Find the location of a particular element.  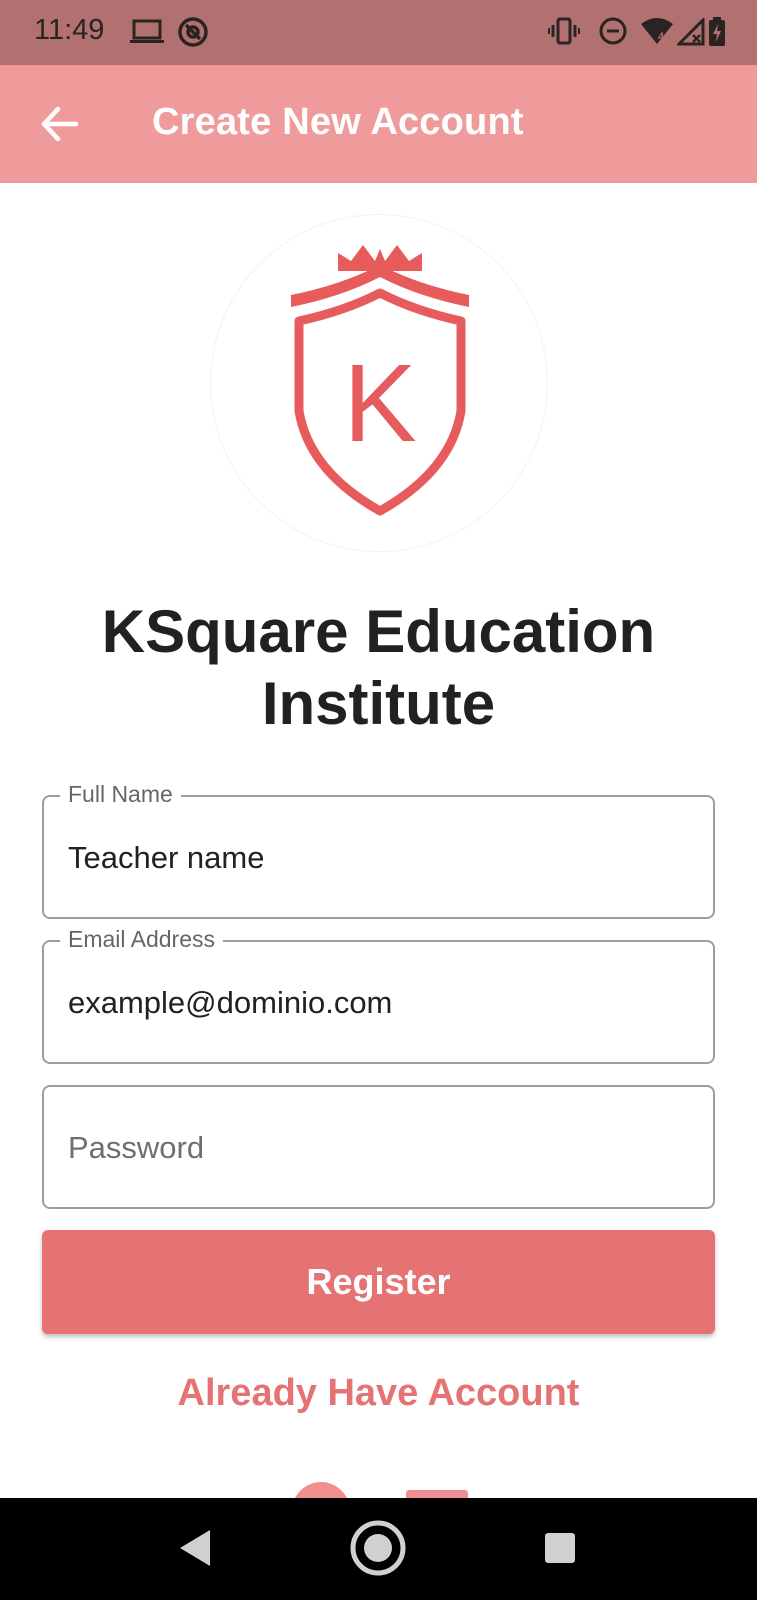

arrow-left-icon is located at coordinates (60, 124).